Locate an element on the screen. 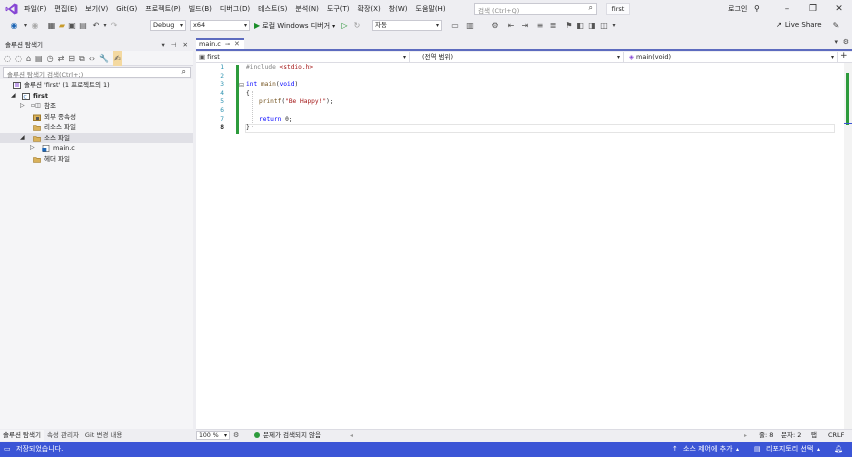 The height and width of the screenshot is (457, 852). clear-bookmarks-icon: ◫ is located at coordinates (604, 25).